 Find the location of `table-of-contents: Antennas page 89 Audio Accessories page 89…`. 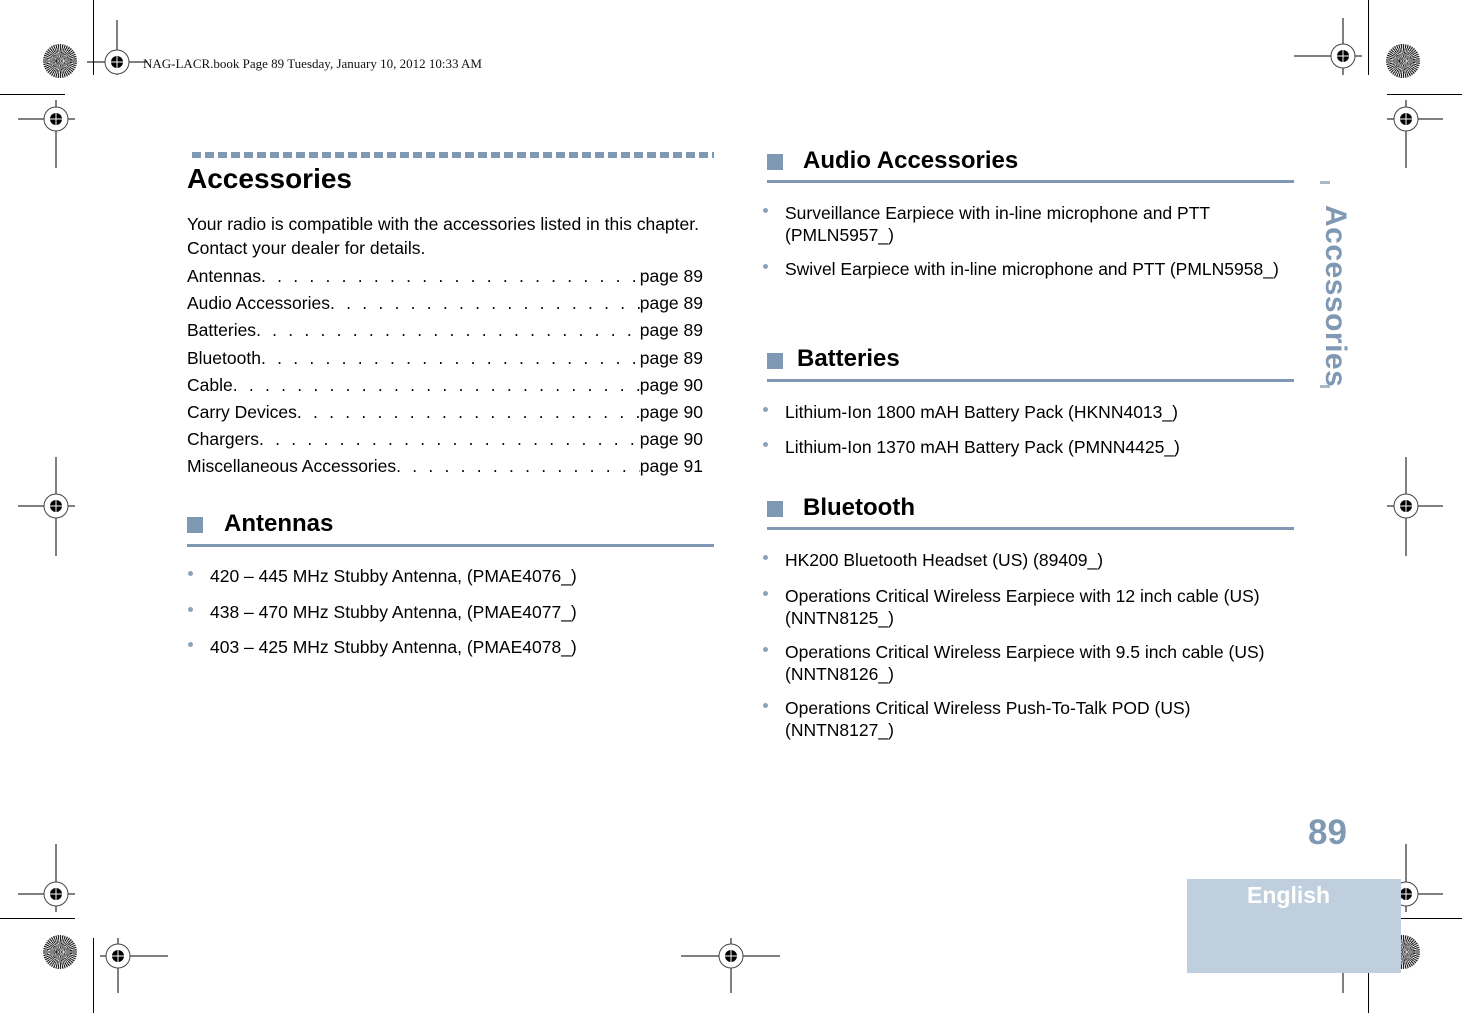

table-of-contents: Antennas page 89 Audio Accessories page 89… is located at coordinates (445, 372).